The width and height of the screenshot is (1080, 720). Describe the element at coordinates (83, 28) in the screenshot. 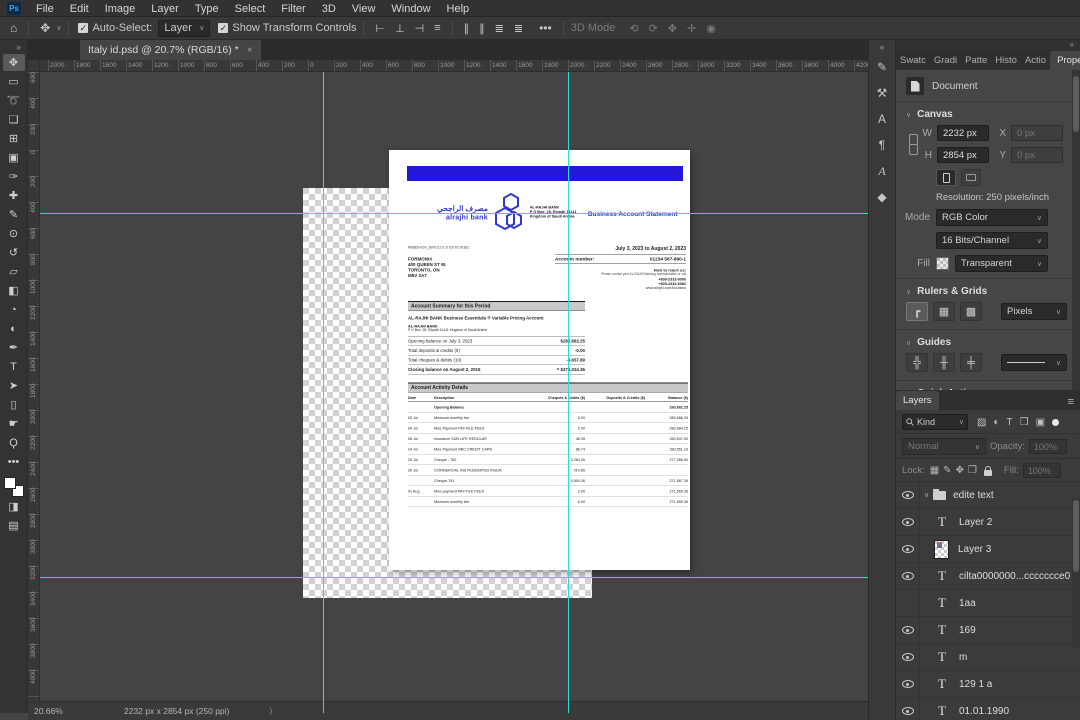

I see `auto-select-checkbox: ✓` at that location.